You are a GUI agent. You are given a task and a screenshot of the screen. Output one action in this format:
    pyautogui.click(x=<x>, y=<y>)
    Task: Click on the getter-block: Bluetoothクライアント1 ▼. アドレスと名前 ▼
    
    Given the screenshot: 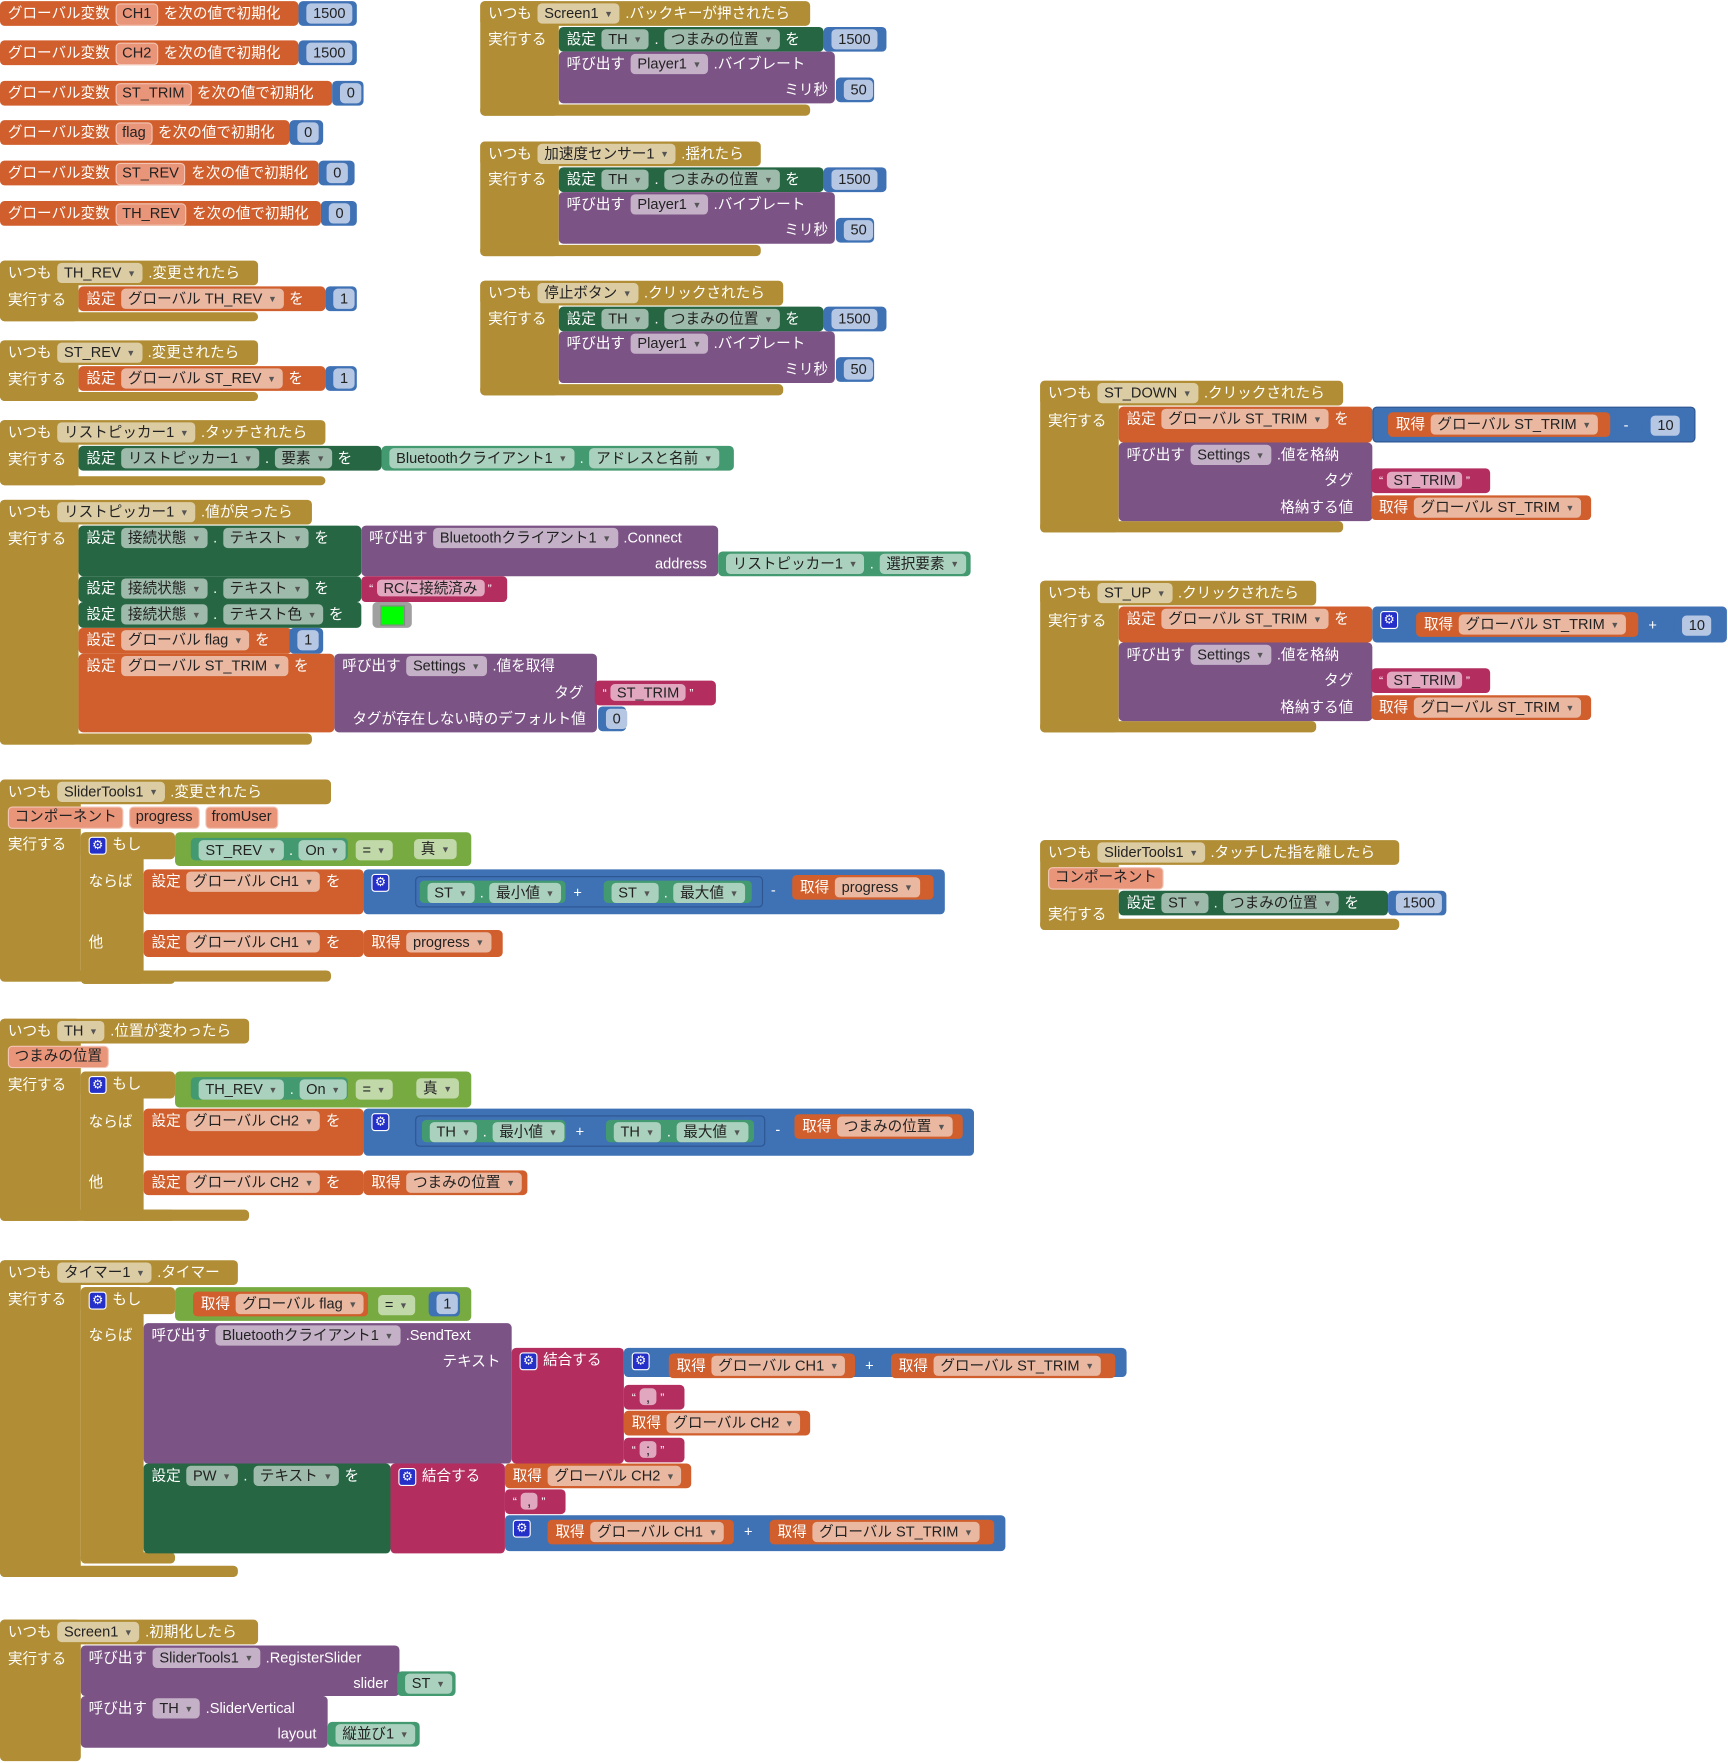 What is the action you would take?
    pyautogui.click(x=557, y=458)
    